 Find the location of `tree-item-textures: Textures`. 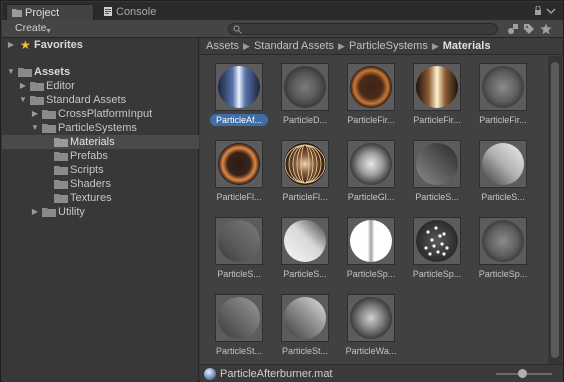

tree-item-textures: Textures is located at coordinates (100, 198).